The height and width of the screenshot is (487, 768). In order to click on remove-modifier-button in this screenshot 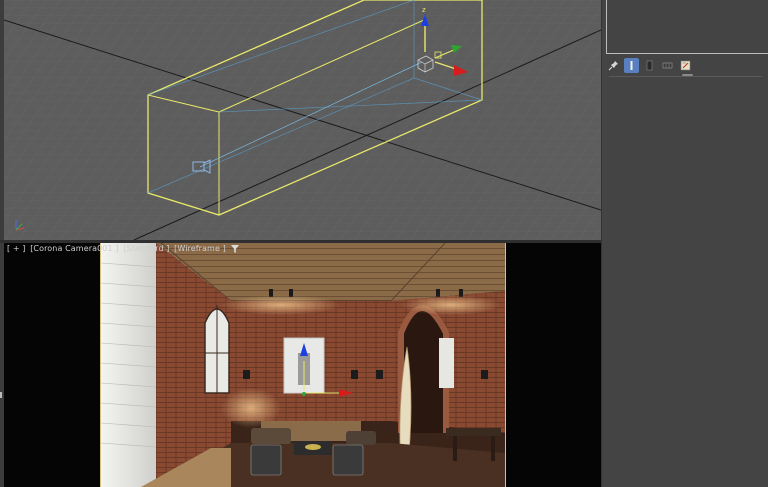, I will do `click(667, 65)`.